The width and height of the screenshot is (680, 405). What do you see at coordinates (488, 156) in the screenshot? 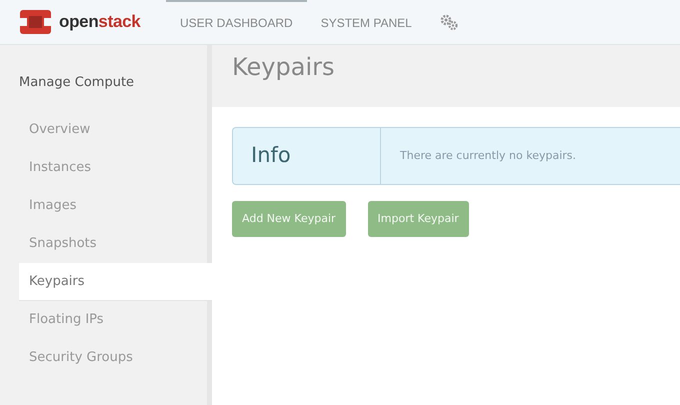
I see `info-message: There are currently no keypairs.` at bounding box center [488, 156].